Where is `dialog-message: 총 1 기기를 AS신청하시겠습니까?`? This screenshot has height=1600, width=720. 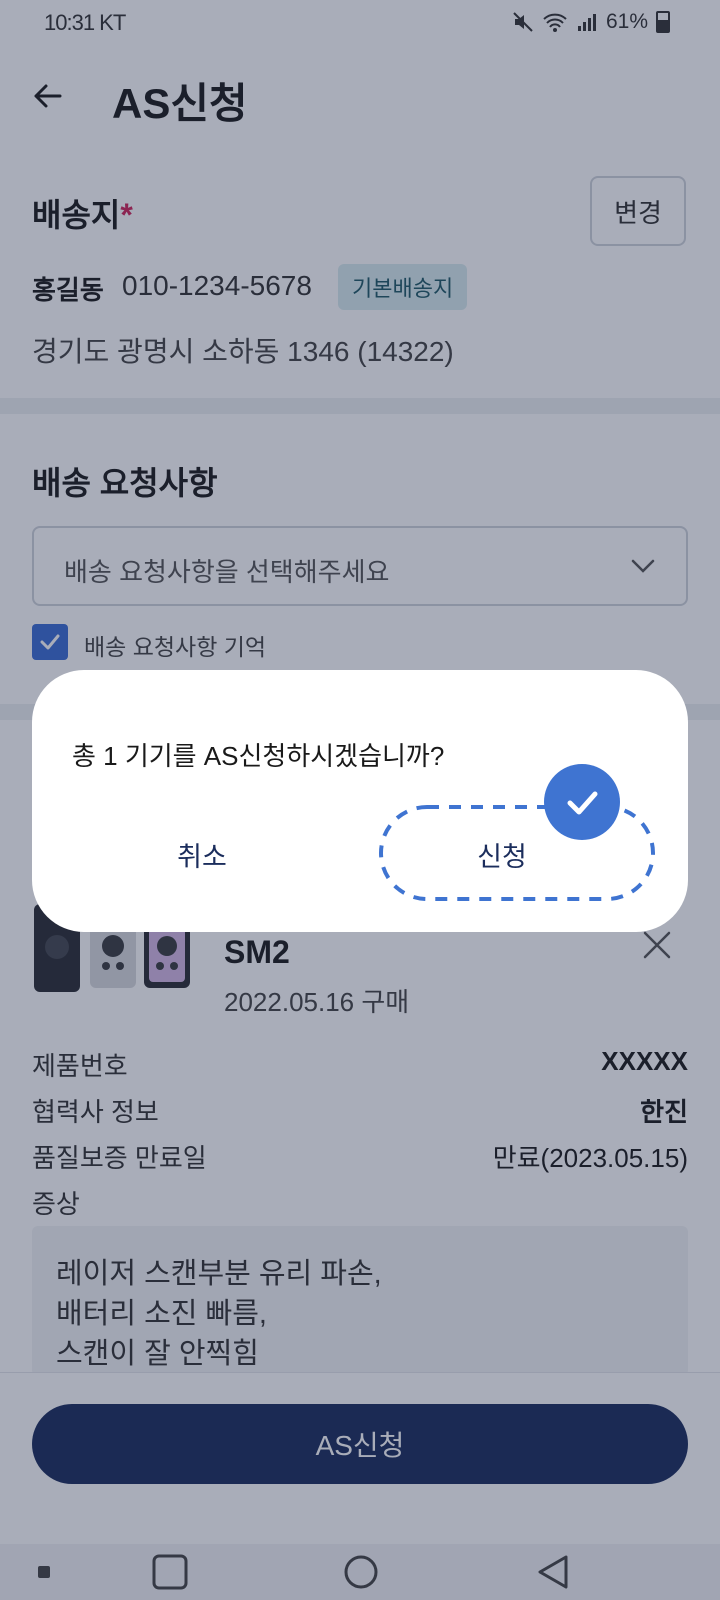 dialog-message: 총 1 기기를 AS신청하시겠습니까? is located at coordinates (258, 756).